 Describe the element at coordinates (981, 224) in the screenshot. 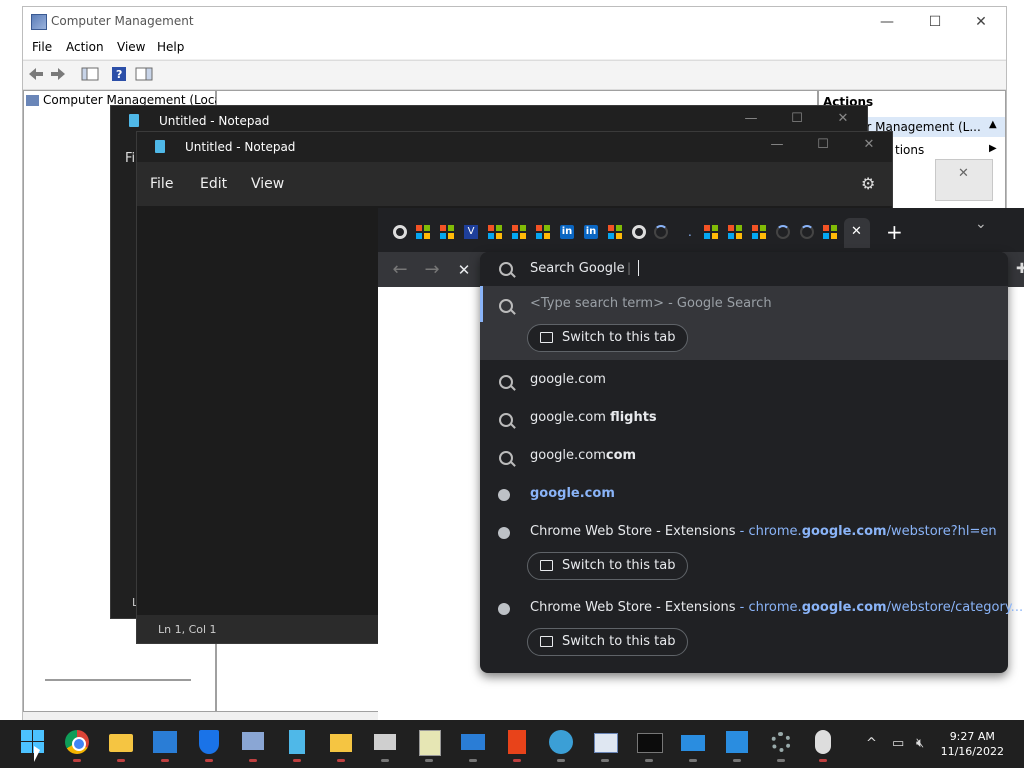

I see `tab-search-chevron-icon: ⌄` at that location.